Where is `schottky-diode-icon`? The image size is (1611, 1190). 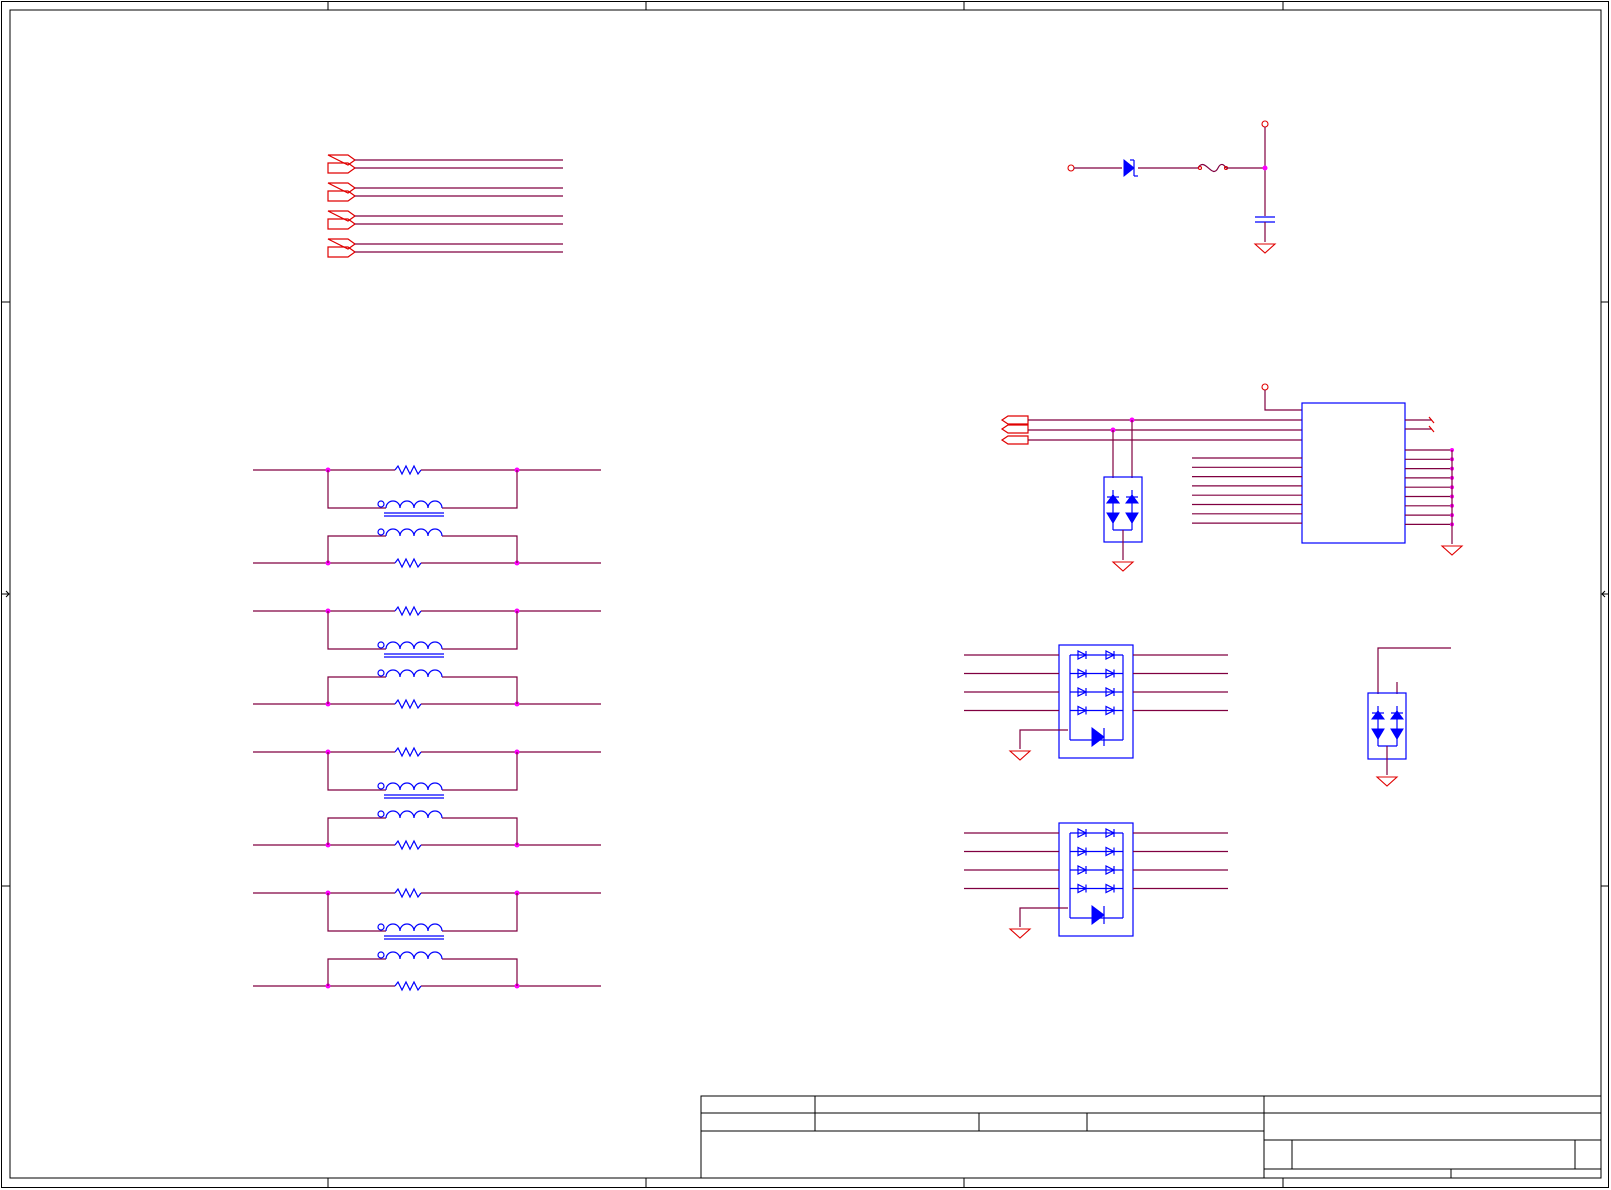
schottky-diode-icon is located at coordinates (1130, 168).